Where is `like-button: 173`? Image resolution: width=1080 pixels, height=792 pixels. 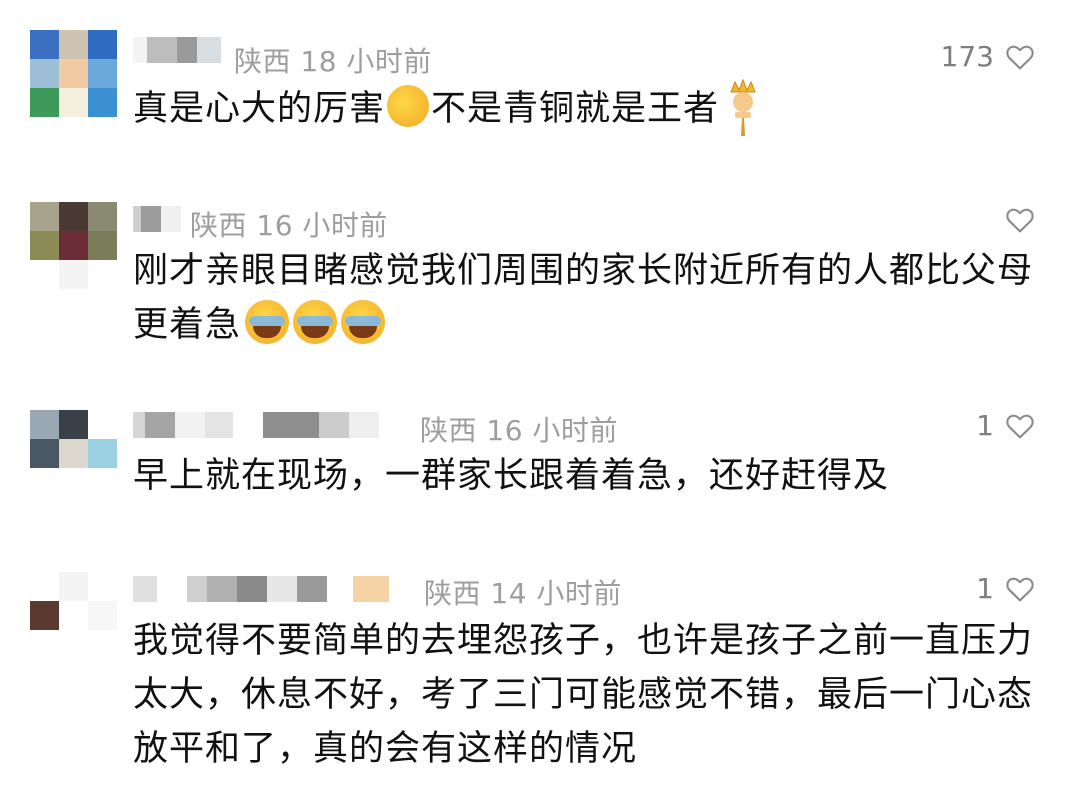
like-button: 173 is located at coordinates (988, 56).